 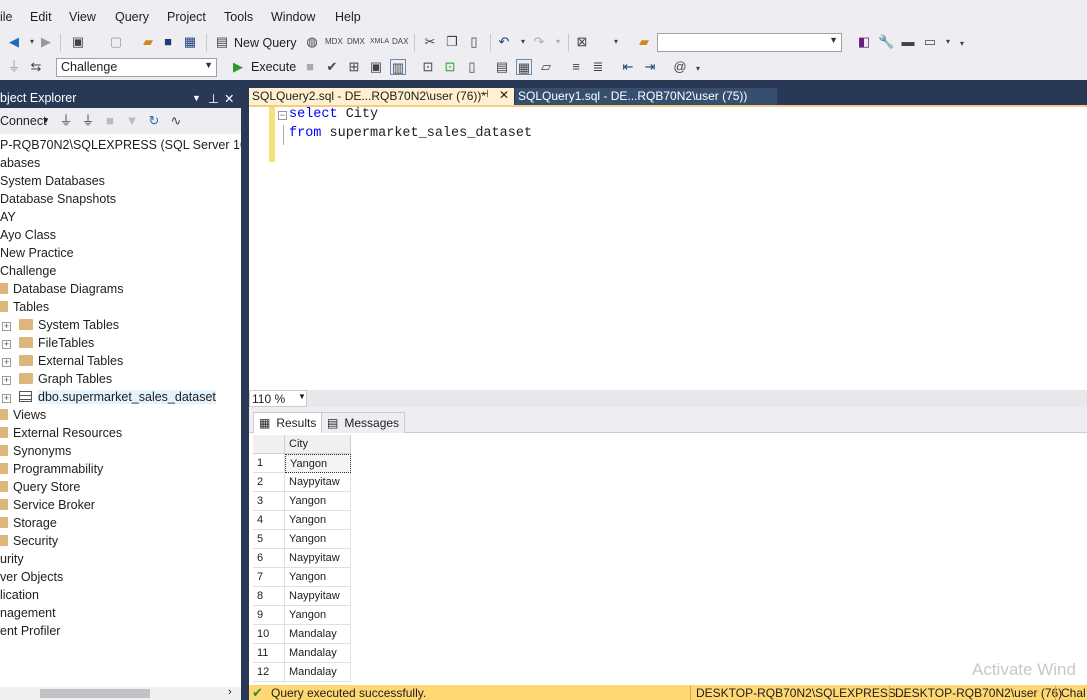 I want to click on tree-server-node: P-RQB70N2\SQLEXPRESS (SQL Server 16.0.10, so click(x=137, y=145).